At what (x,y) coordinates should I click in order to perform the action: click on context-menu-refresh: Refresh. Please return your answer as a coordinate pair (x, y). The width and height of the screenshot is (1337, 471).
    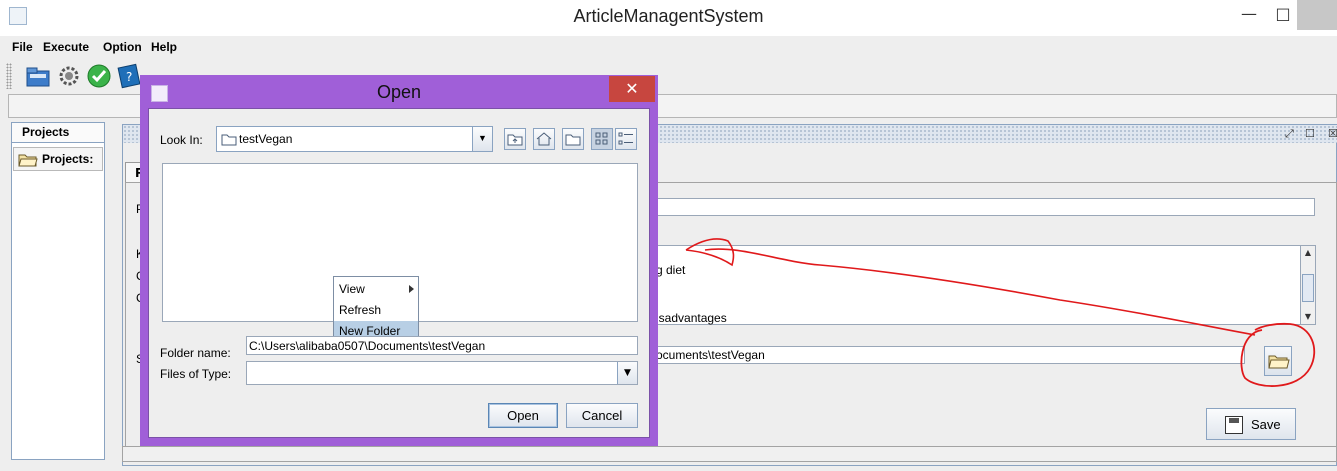
    Looking at the image, I should click on (376, 310).